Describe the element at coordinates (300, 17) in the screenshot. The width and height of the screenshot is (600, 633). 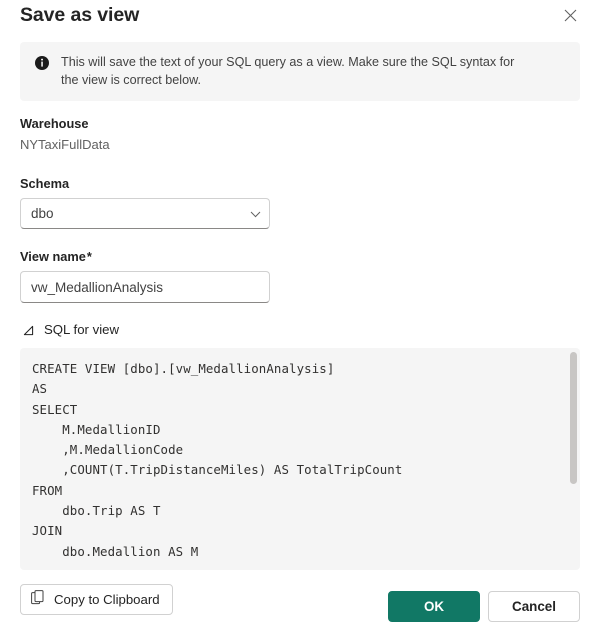
I see `dialog-header: Save as view` at that location.